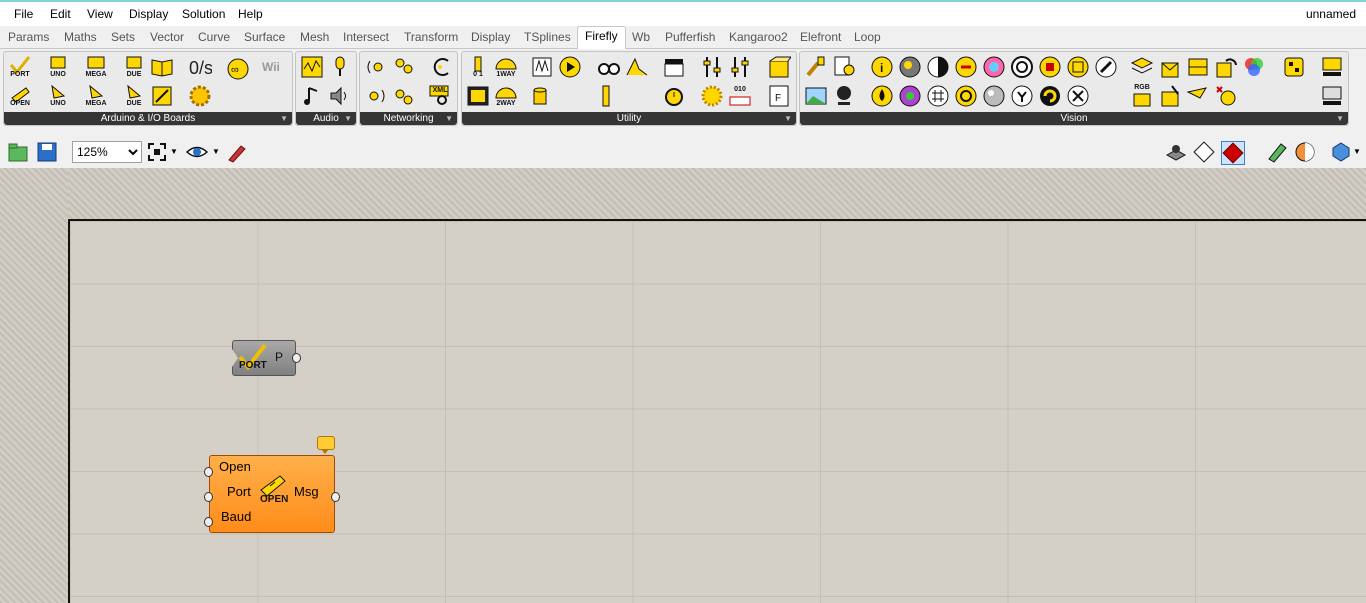 This screenshot has height=603, width=1366. What do you see at coordinates (214, 37) in the screenshot?
I see `tab-curve: Curve` at bounding box center [214, 37].